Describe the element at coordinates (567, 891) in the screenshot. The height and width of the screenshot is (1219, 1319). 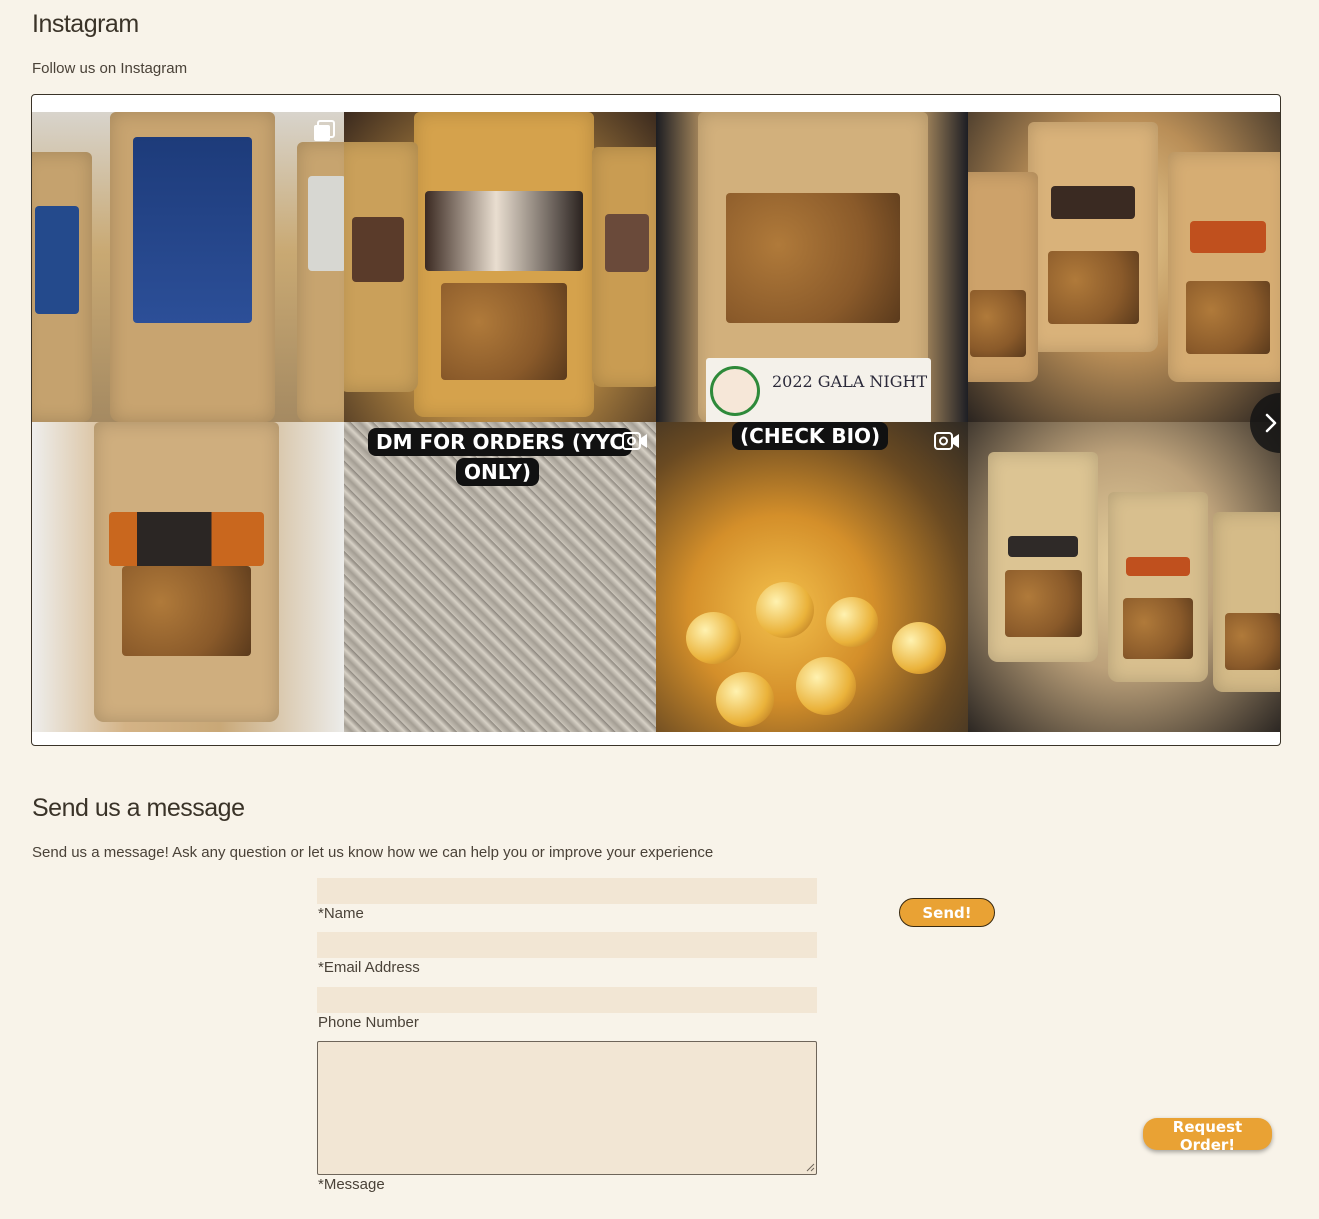
I see `name-field` at that location.